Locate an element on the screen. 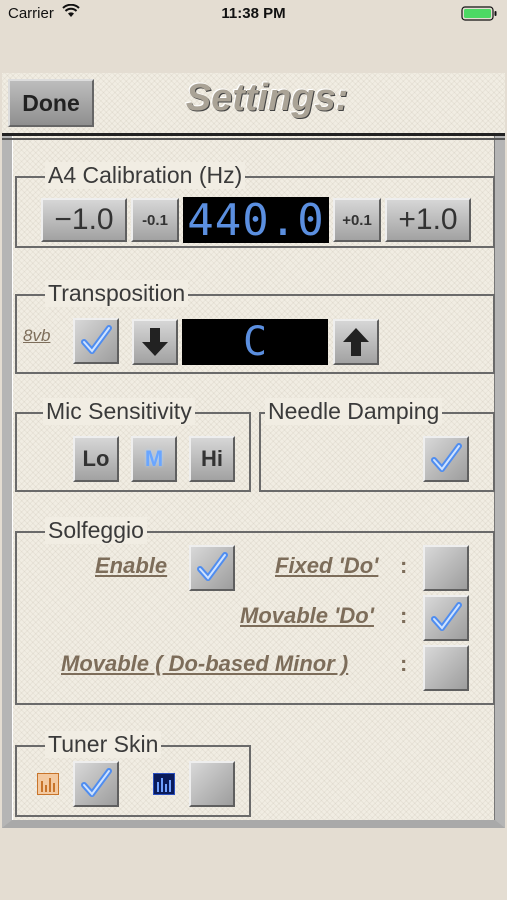  blue-bars-icon is located at coordinates (164, 784).